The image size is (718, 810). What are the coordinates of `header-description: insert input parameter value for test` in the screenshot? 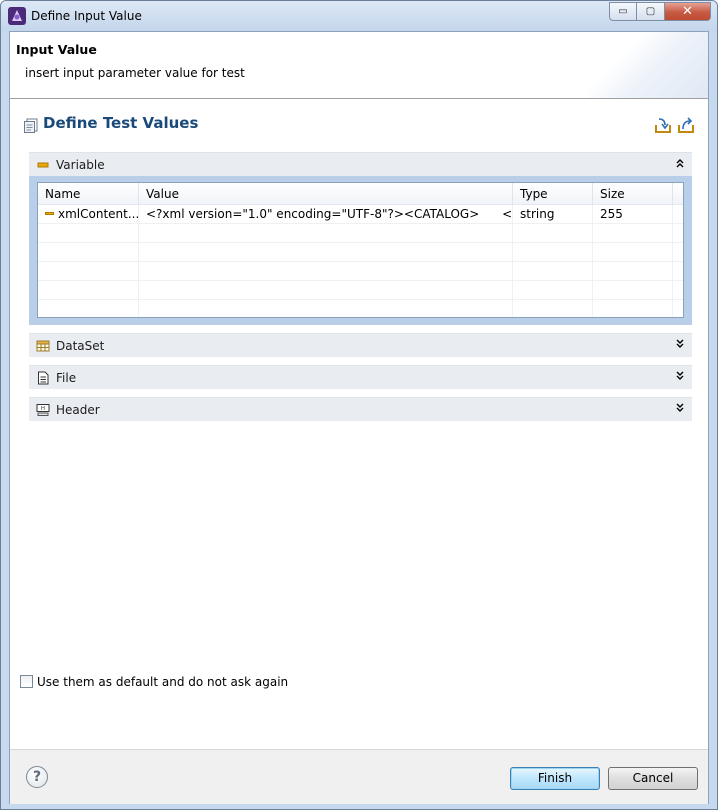 It's located at (135, 73).